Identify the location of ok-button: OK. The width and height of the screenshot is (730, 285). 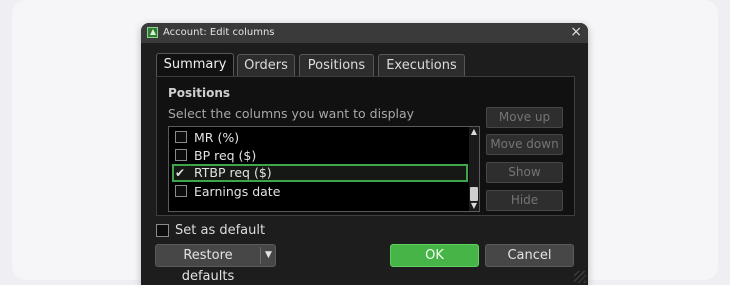
(434, 255).